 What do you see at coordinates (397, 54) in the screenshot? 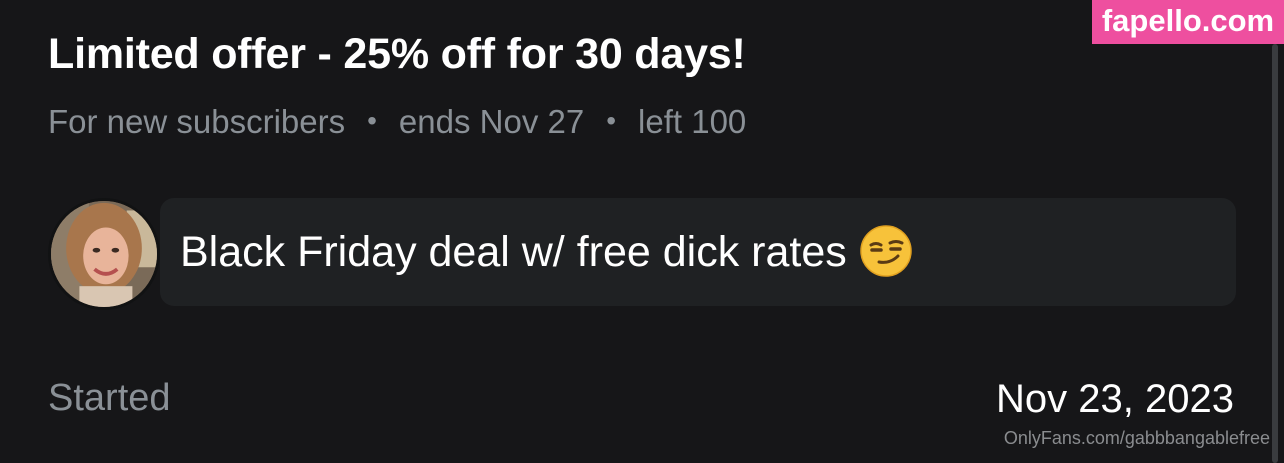
I see `offer-title: Limited offer - 25% off for 30 days!` at bounding box center [397, 54].